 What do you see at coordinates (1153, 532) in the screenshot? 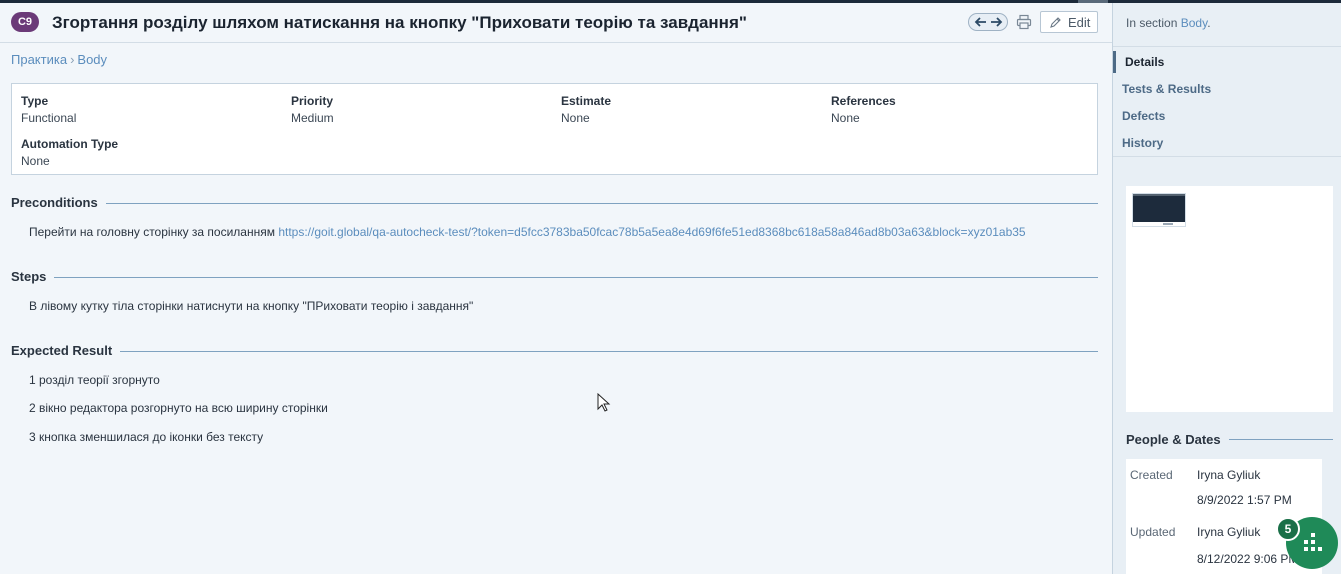
I see `updated-label: Updated` at bounding box center [1153, 532].